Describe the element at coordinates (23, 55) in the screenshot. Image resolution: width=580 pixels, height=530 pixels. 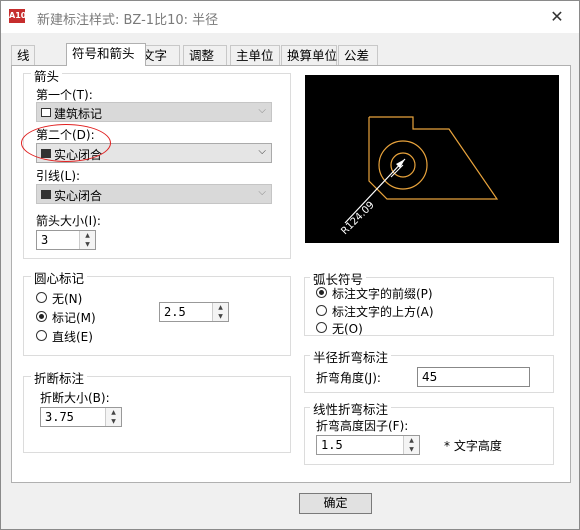
I see `tab-lines: 线` at that location.